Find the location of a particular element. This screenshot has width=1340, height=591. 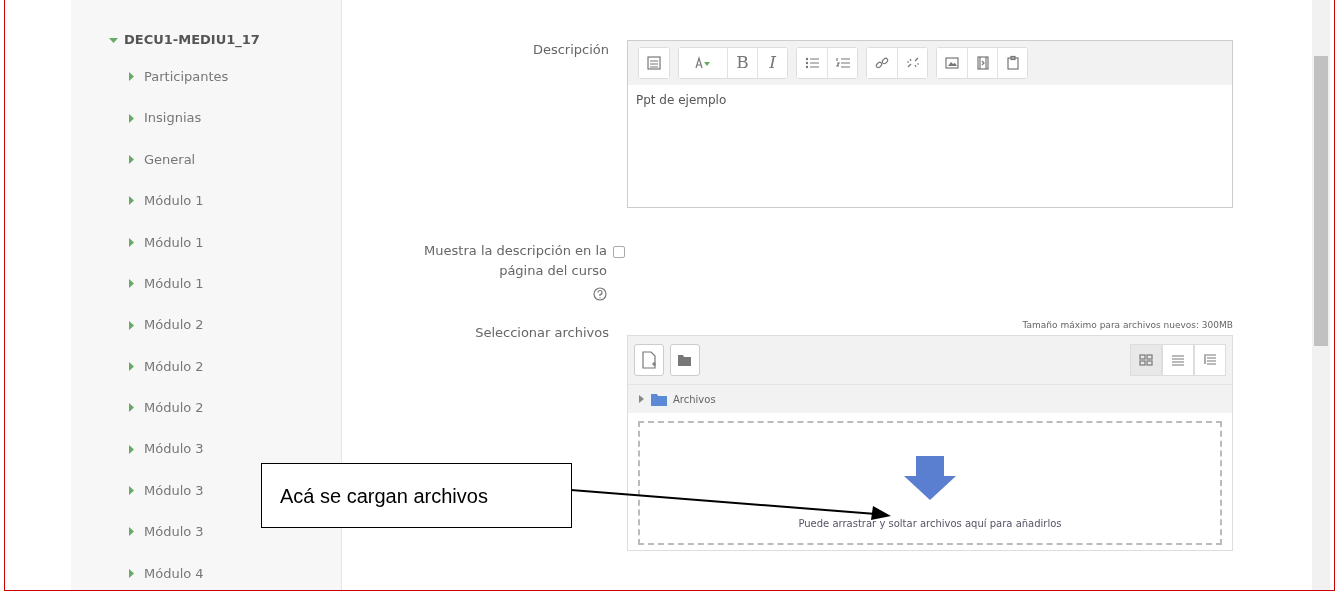

checkbox is located at coordinates (619, 252).